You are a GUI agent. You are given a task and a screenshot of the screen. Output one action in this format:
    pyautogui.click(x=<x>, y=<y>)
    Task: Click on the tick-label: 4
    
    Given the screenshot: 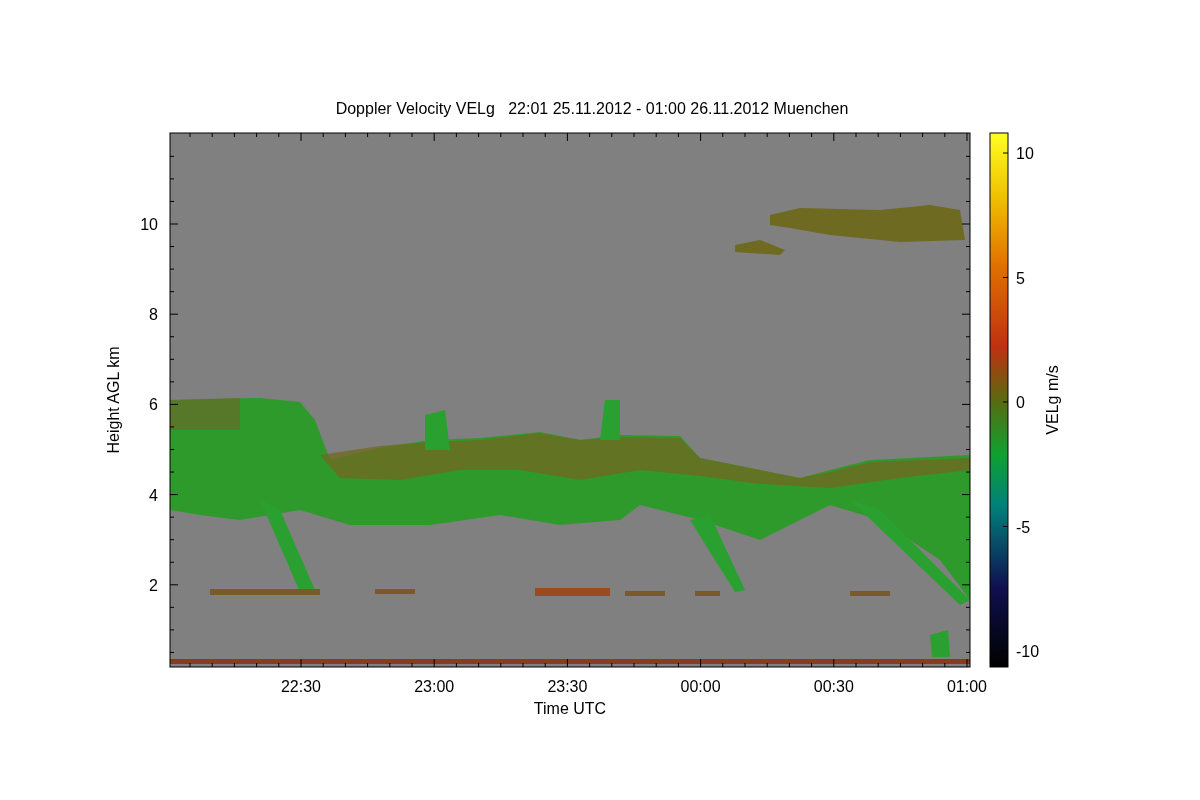 What is the action you would take?
    pyautogui.click(x=153, y=495)
    